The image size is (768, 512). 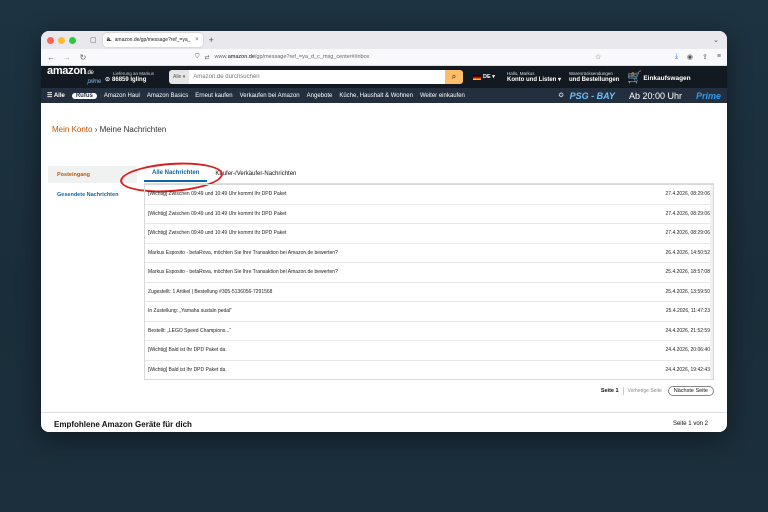 I want to click on all-menu-button: ☰ Alle, so click(x=56, y=95).